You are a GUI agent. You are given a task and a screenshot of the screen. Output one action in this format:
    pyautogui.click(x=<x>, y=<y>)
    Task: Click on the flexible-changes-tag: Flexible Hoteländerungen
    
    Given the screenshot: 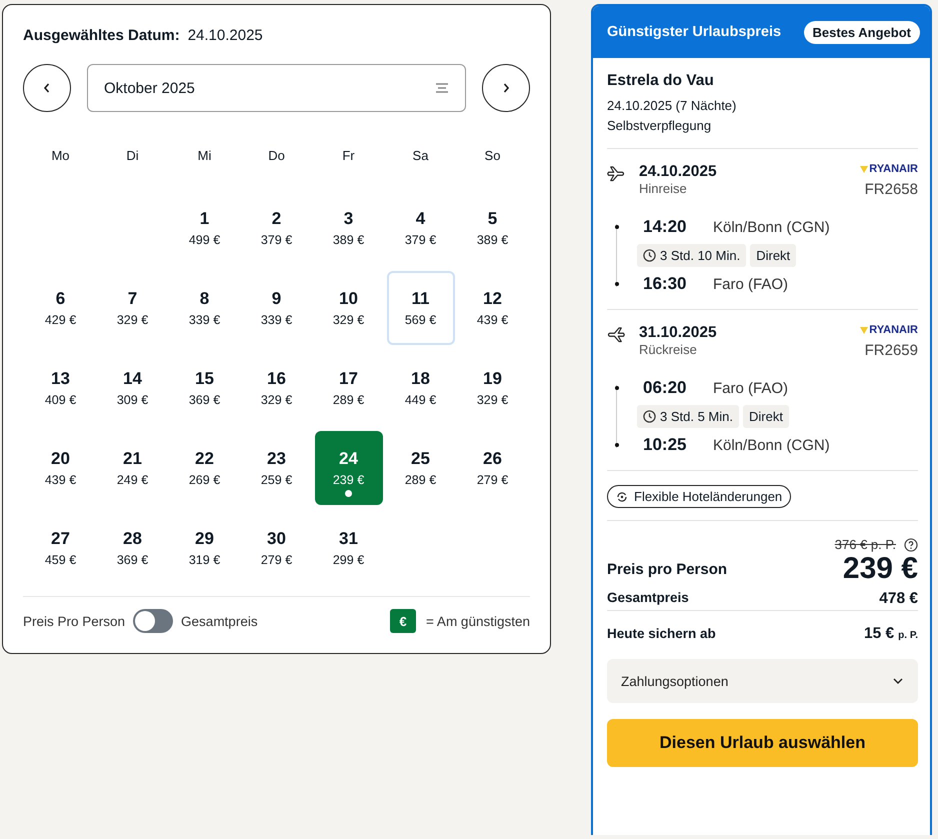 What is the action you would take?
    pyautogui.click(x=699, y=496)
    